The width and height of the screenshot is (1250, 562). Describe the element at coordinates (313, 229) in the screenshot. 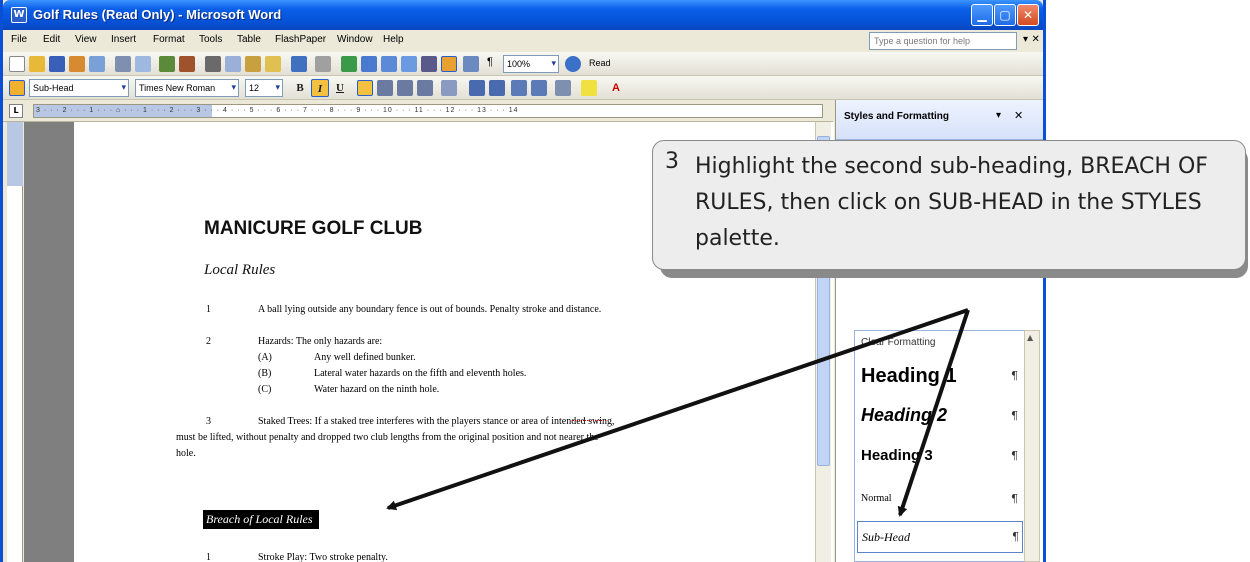

I see `document-title: MANICURE GOLF CLUB` at that location.